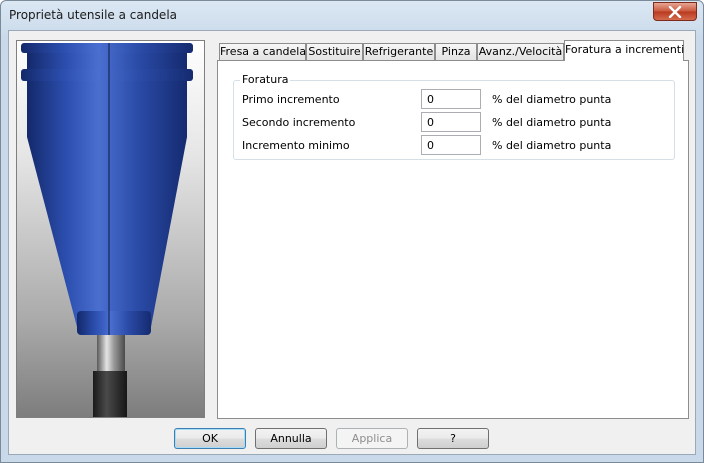 This screenshot has height=463, width=704. Describe the element at coordinates (453, 438) in the screenshot. I see `help-button: ?` at that location.